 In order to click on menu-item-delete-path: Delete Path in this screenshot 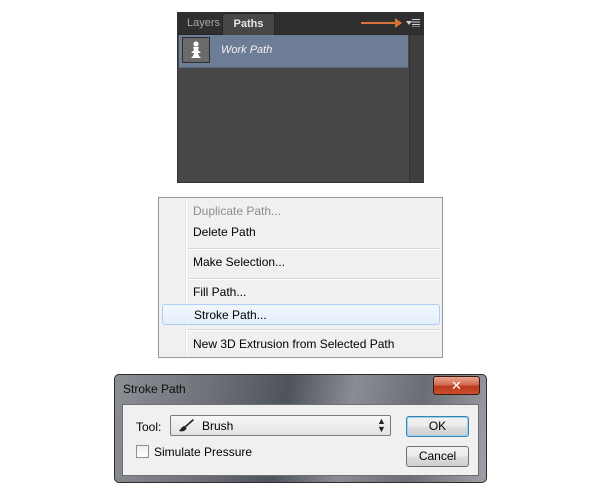, I will do `click(300, 232)`.